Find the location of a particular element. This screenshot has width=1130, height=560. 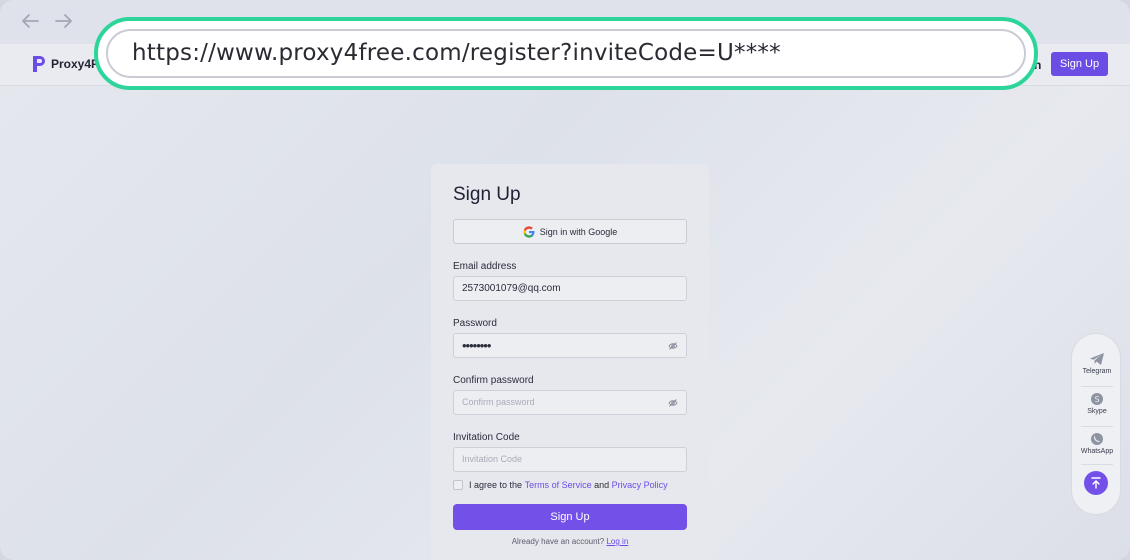

confirm-password-label: Confirm password is located at coordinates (493, 380).